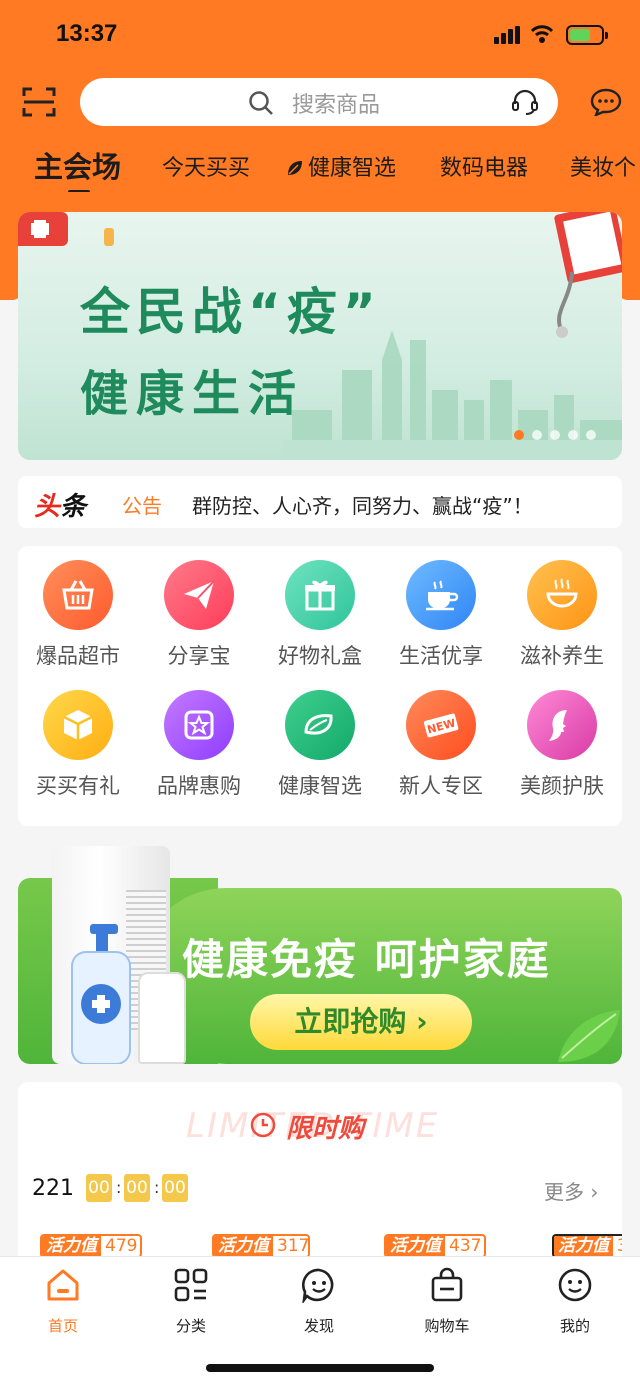  What do you see at coordinates (78, 595) in the screenshot?
I see `basket-icon` at bounding box center [78, 595].